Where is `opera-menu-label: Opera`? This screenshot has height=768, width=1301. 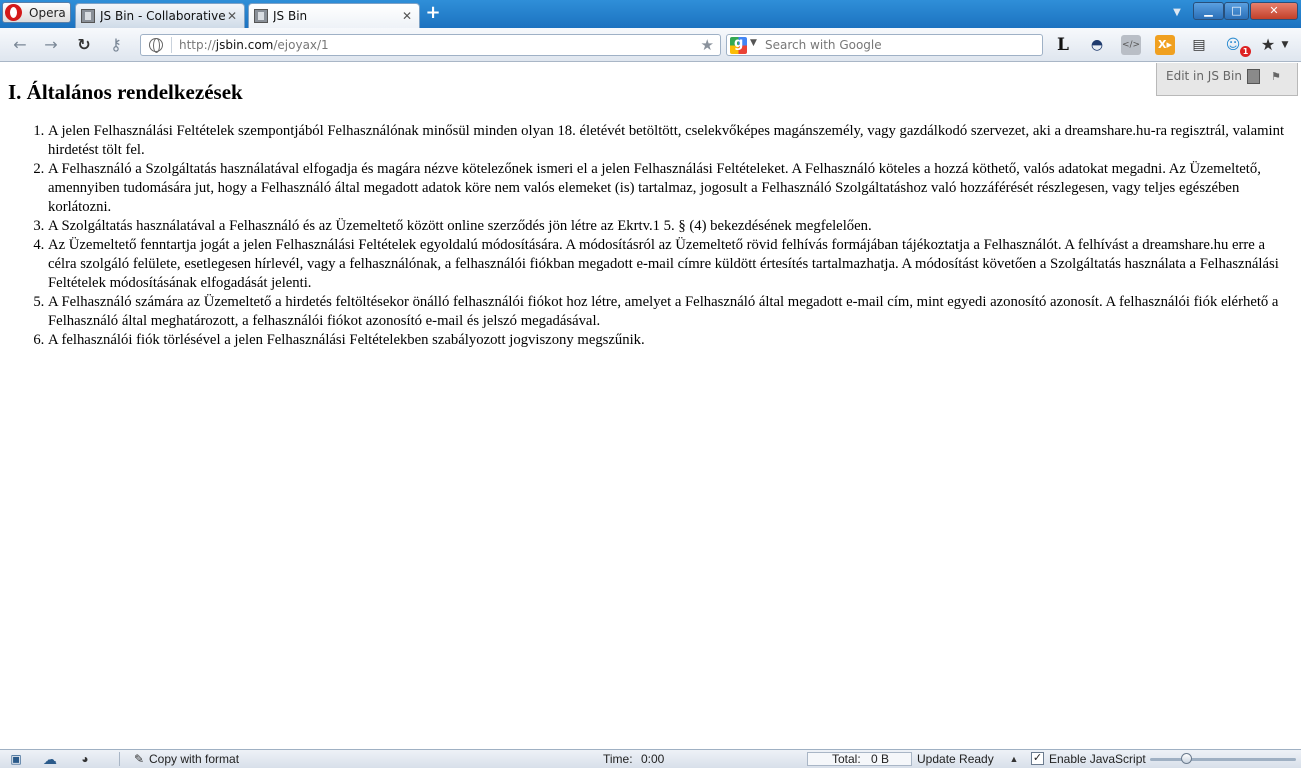
opera-menu-label: Opera is located at coordinates (47, 12).